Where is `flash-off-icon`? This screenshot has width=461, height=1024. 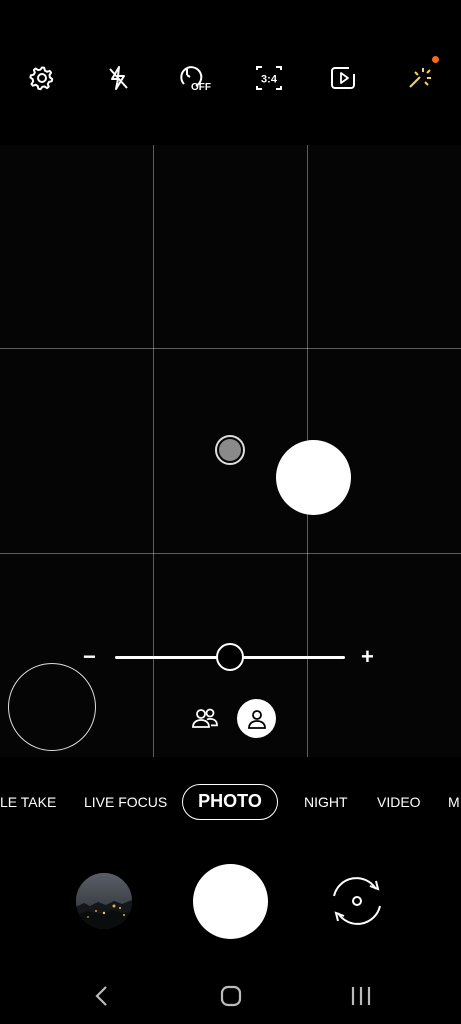 flash-off-icon is located at coordinates (118, 78).